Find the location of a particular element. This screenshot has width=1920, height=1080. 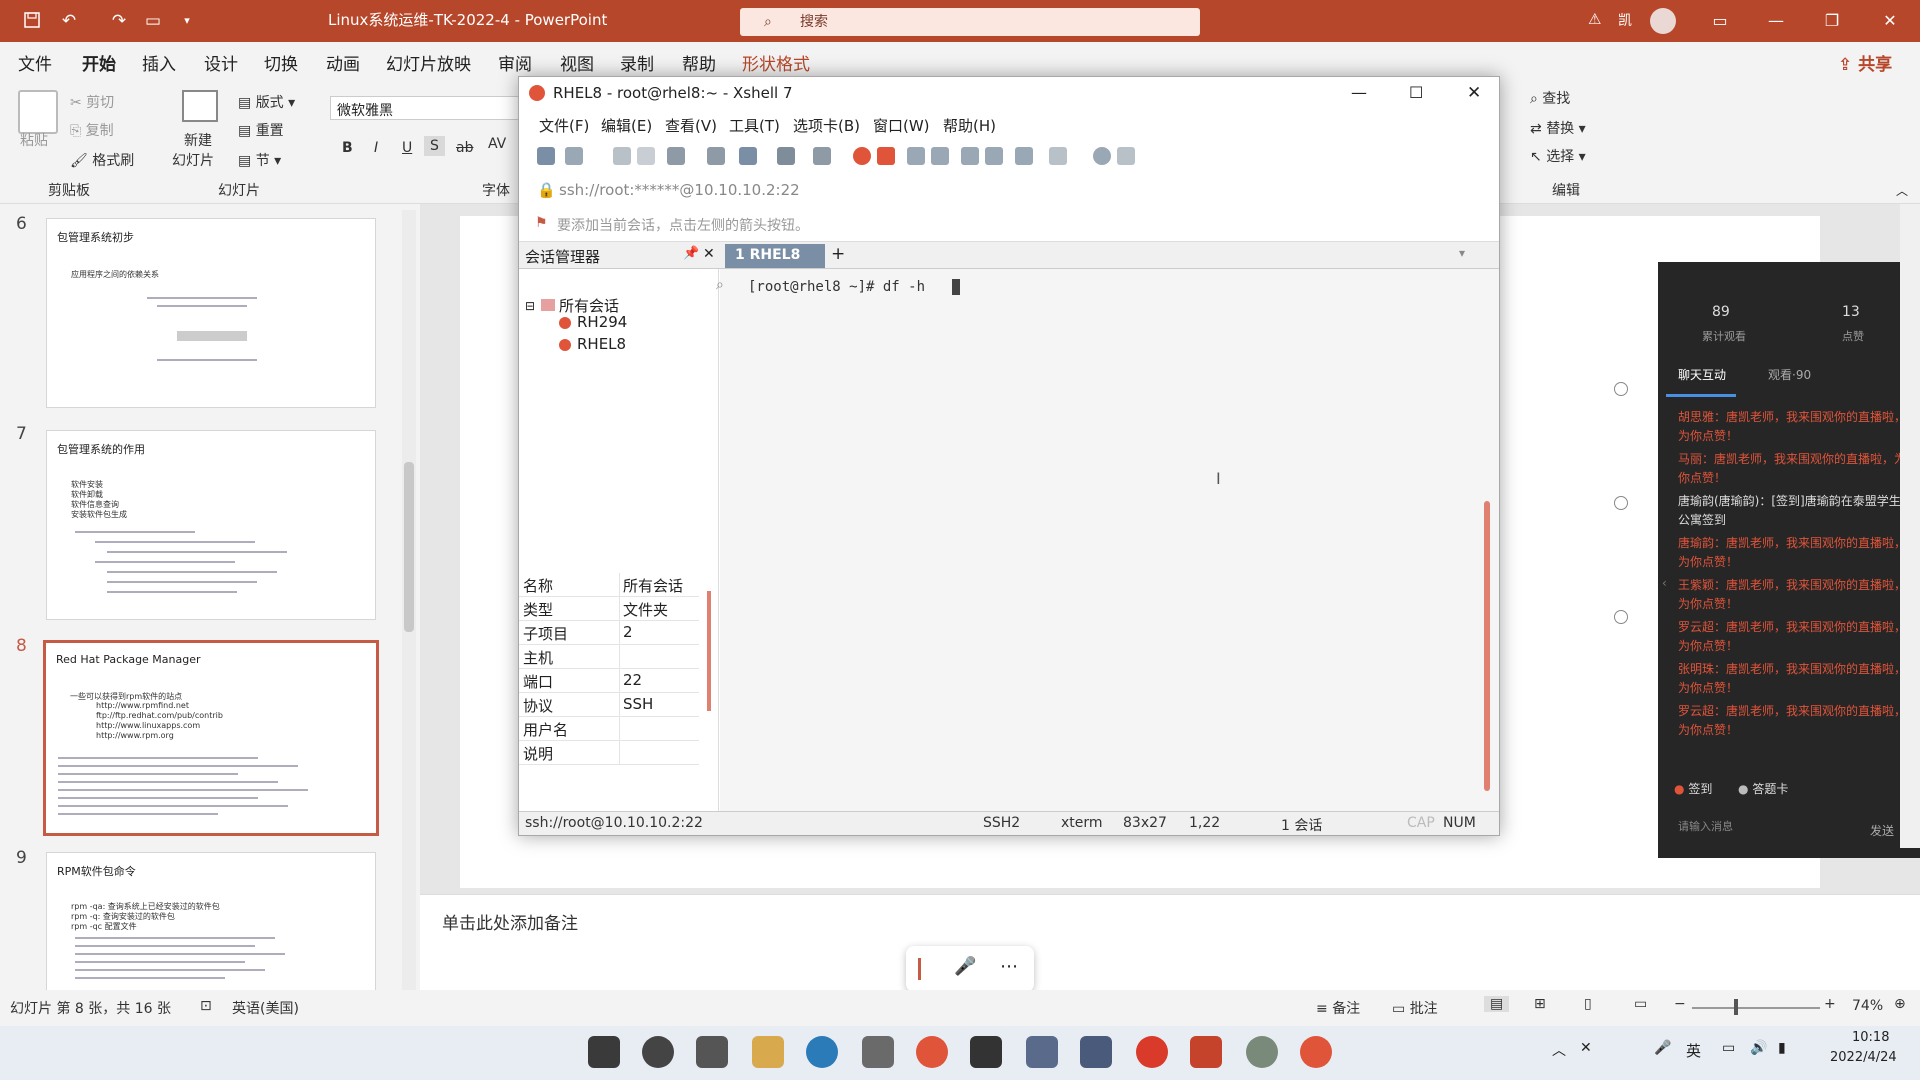

char-spacing-button: AV is located at coordinates (497, 144).